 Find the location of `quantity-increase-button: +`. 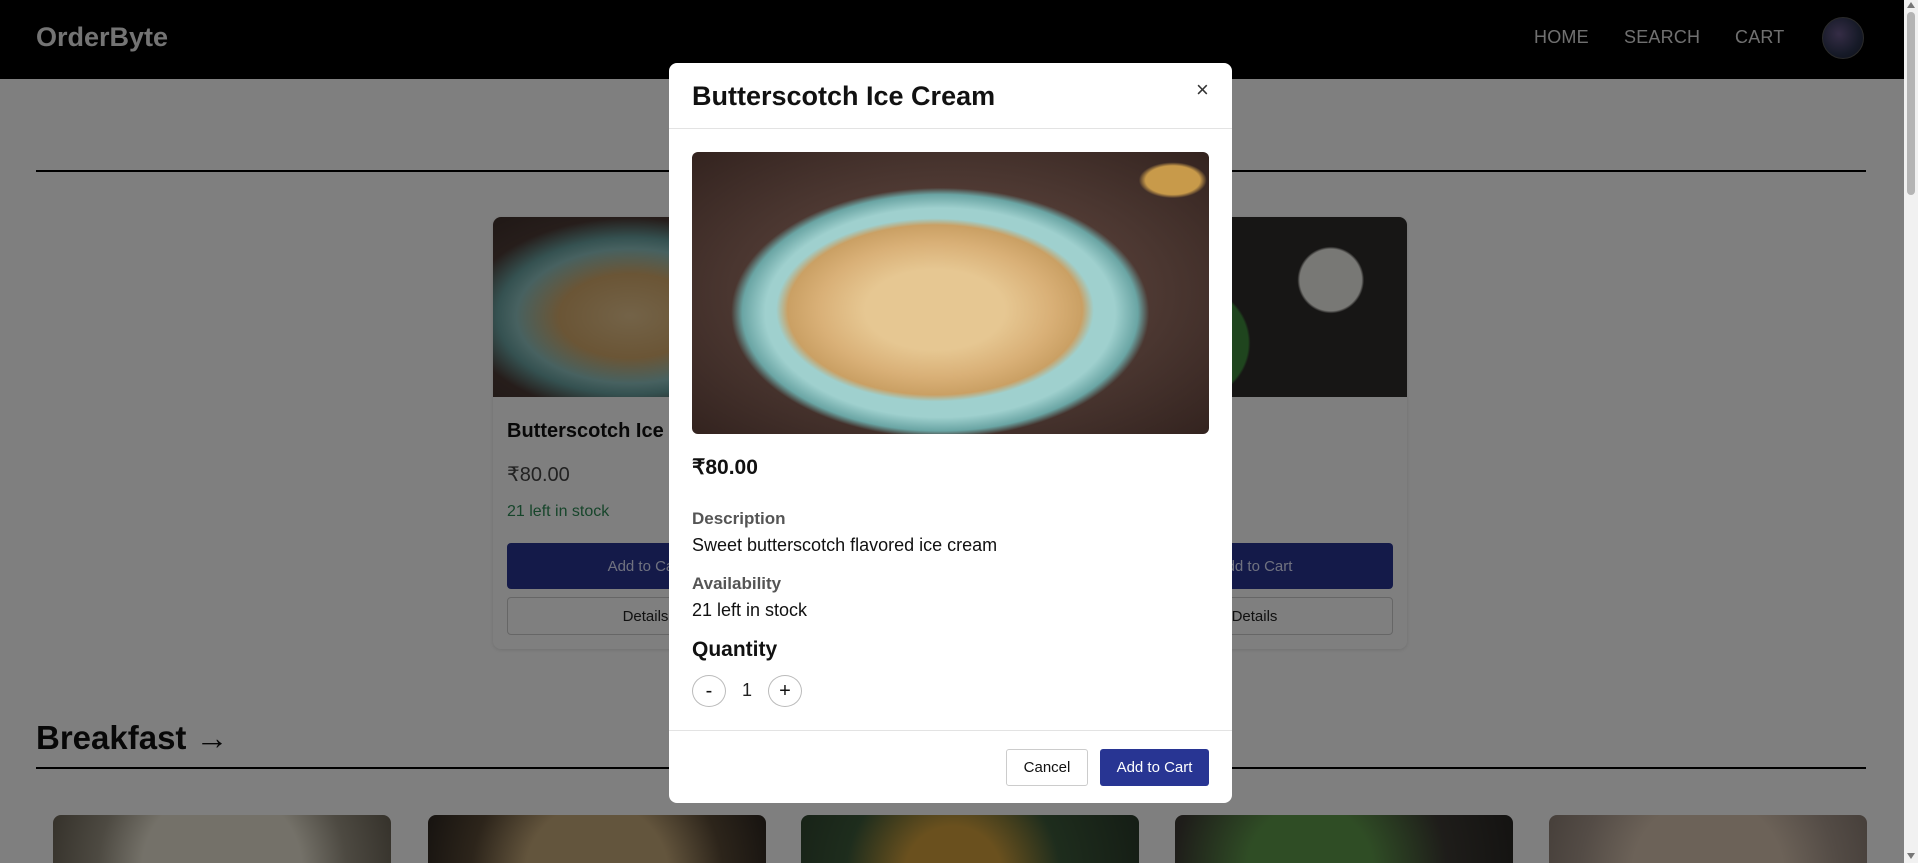

quantity-increase-button: + is located at coordinates (785, 691).